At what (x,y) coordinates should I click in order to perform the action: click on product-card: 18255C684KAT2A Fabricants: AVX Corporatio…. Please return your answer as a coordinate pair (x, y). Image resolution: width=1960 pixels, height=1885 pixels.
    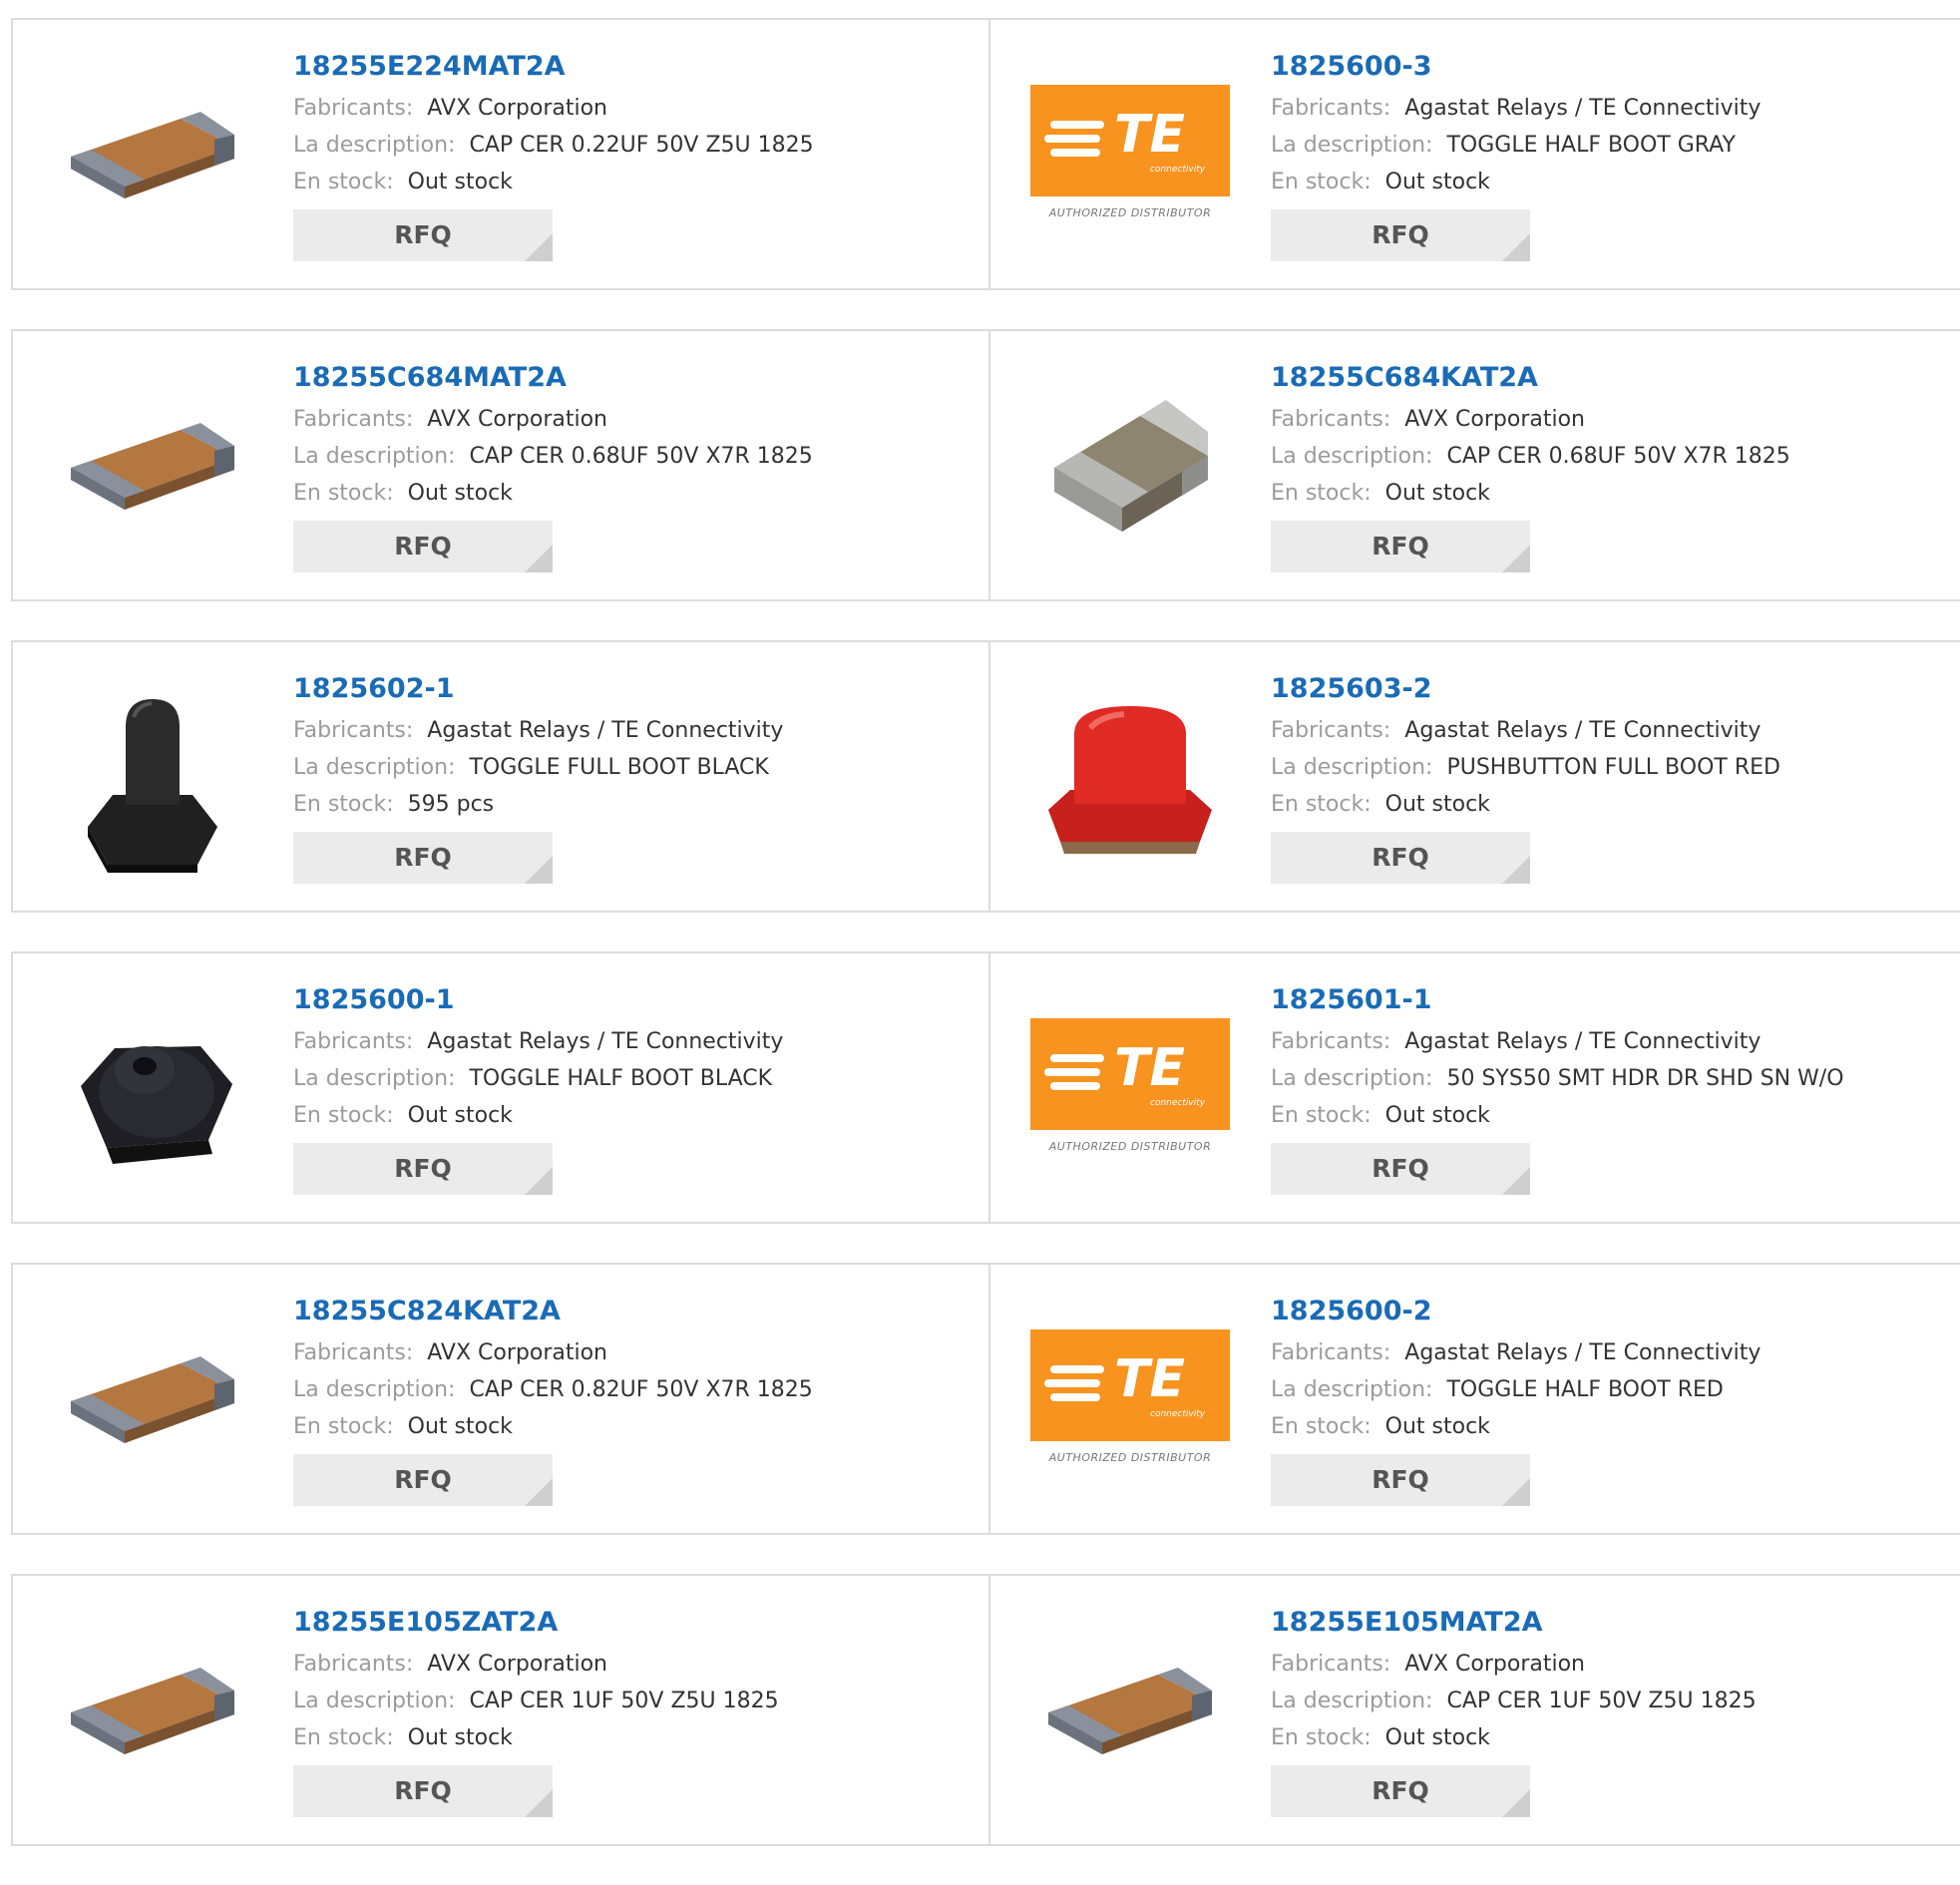
    Looking at the image, I should click on (1474, 465).